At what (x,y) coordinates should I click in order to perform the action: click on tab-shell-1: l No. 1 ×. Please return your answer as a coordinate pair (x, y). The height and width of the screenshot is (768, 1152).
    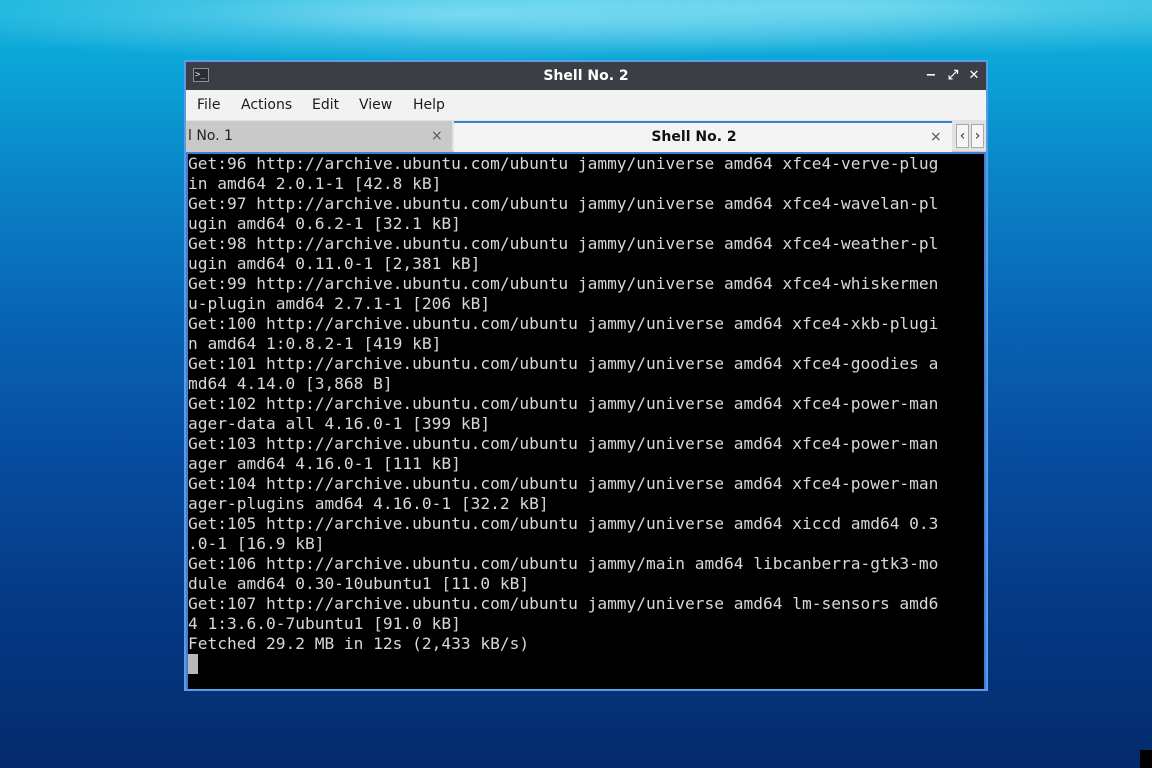
    Looking at the image, I should click on (319, 136).